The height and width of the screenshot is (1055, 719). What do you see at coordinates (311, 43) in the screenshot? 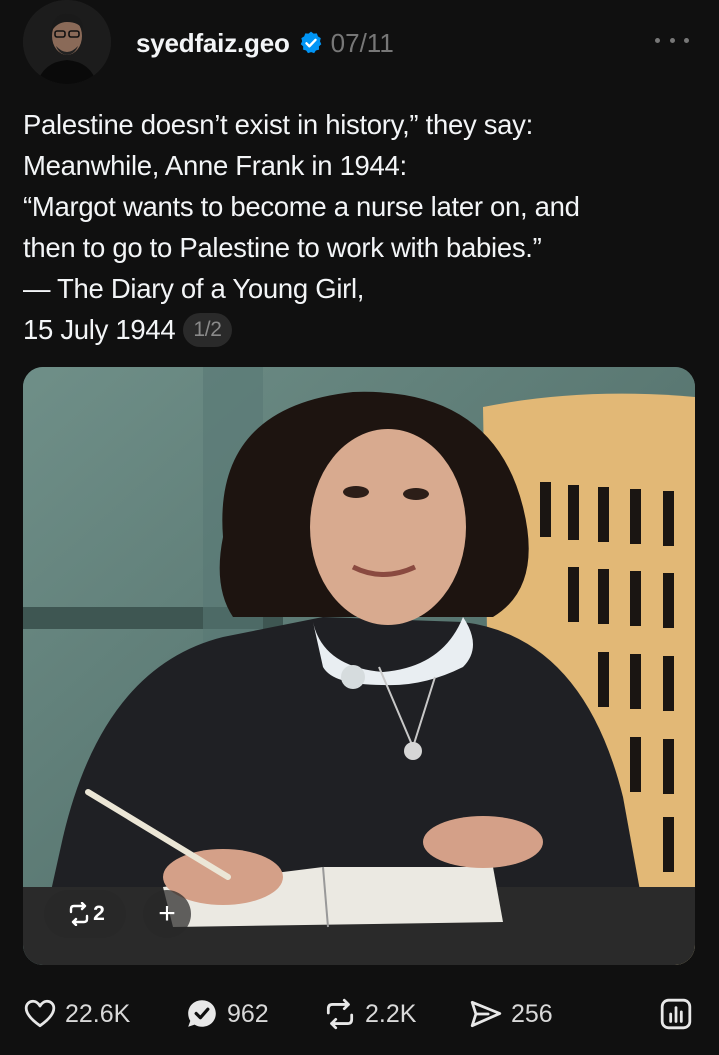
I see `verified-icon` at bounding box center [311, 43].